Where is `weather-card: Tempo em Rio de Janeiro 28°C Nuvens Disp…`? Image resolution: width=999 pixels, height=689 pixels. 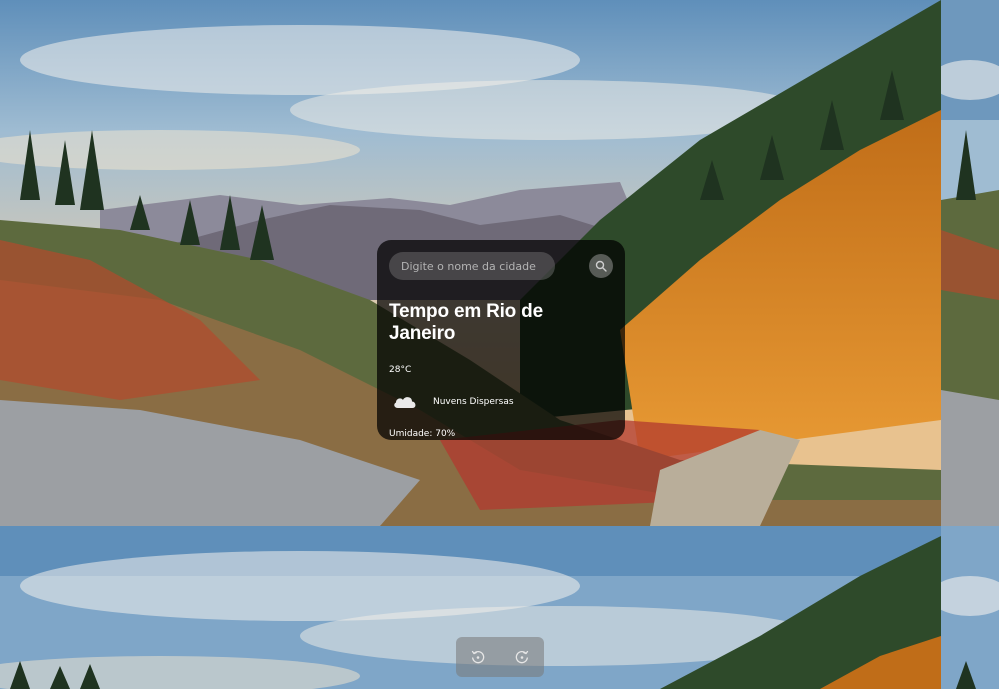 weather-card: Tempo em Rio de Janeiro 28°C Nuvens Disp… is located at coordinates (501, 340).